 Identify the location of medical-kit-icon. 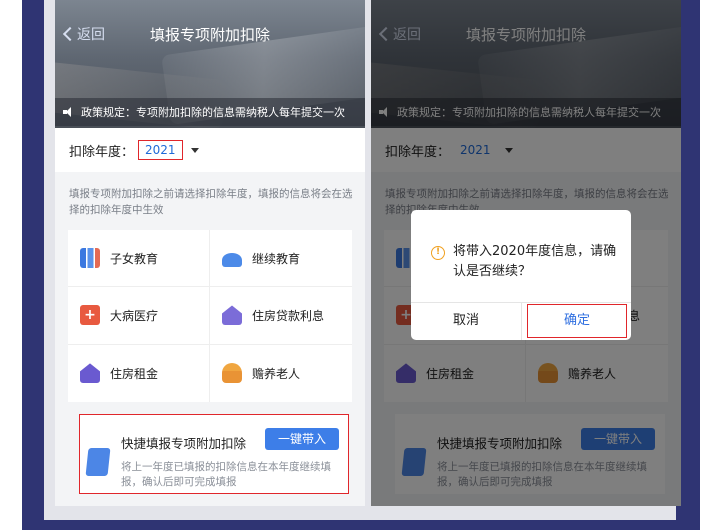
(90, 315).